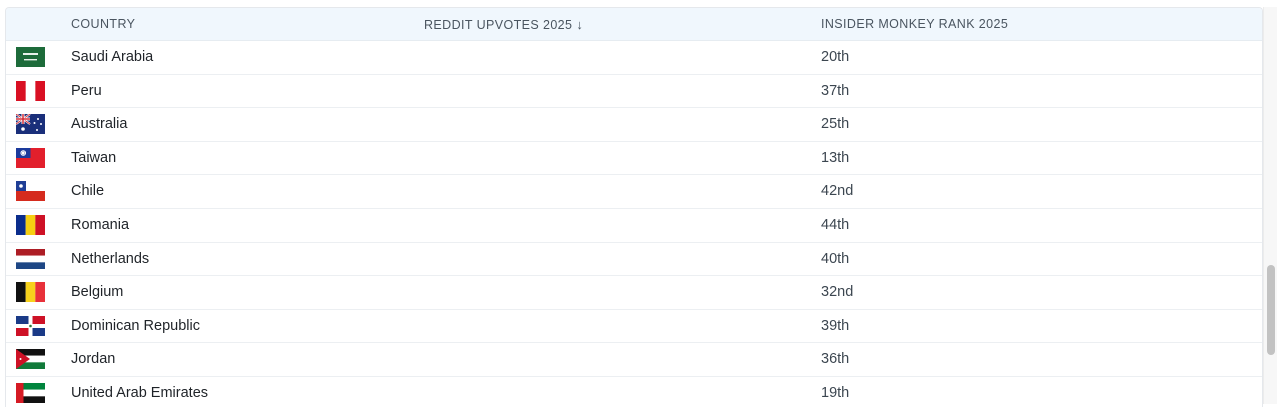 This screenshot has width=1280, height=407. I want to click on rank-cell: 37th, so click(835, 90).